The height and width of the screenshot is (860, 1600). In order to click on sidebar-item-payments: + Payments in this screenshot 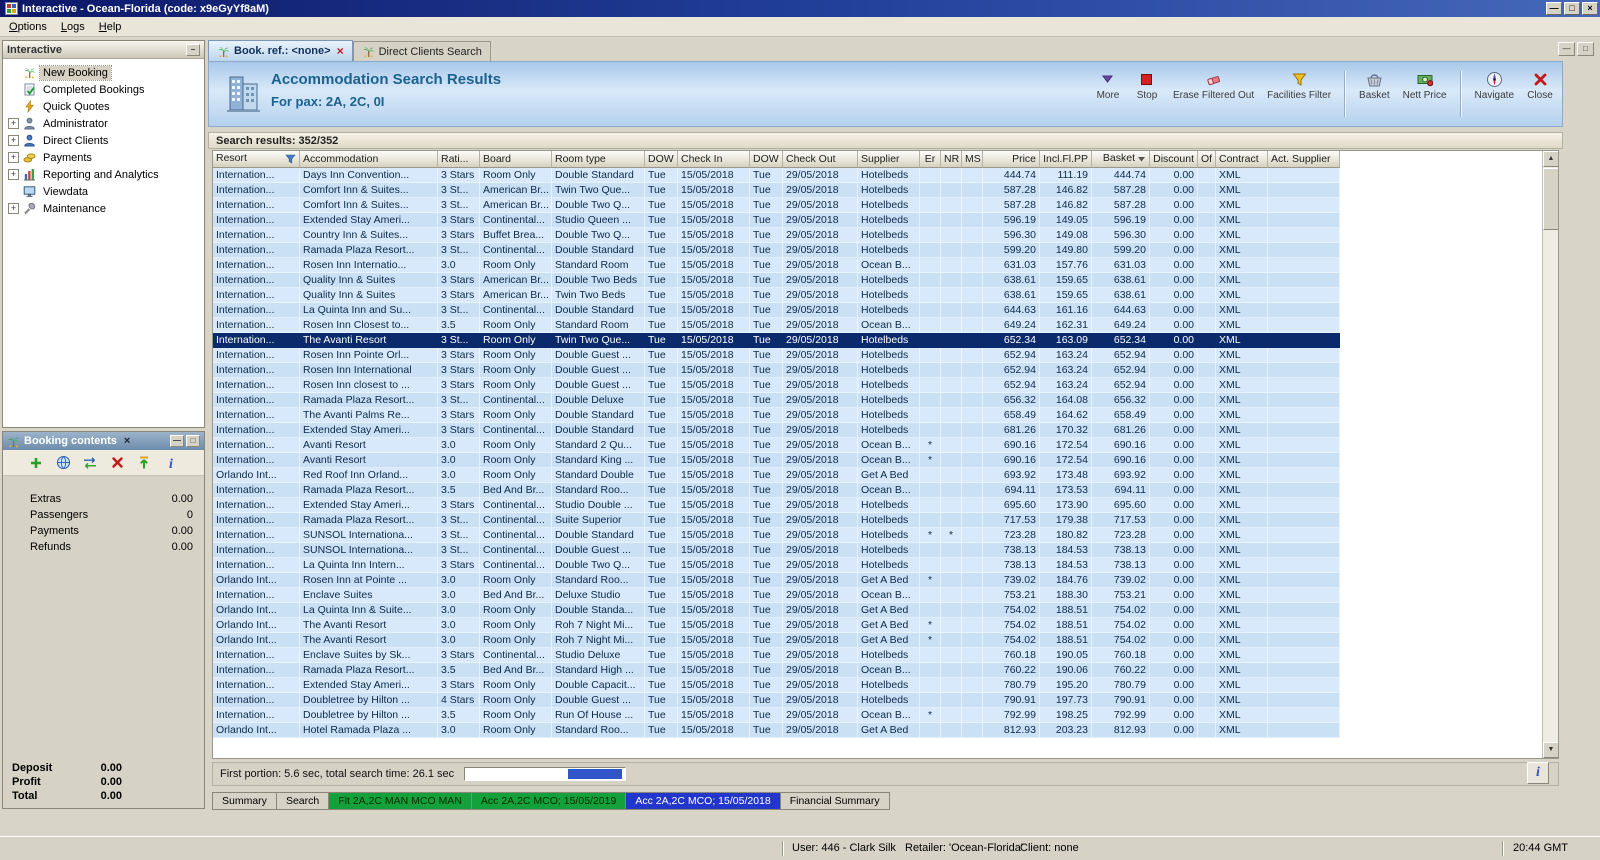, I will do `click(103, 157)`.